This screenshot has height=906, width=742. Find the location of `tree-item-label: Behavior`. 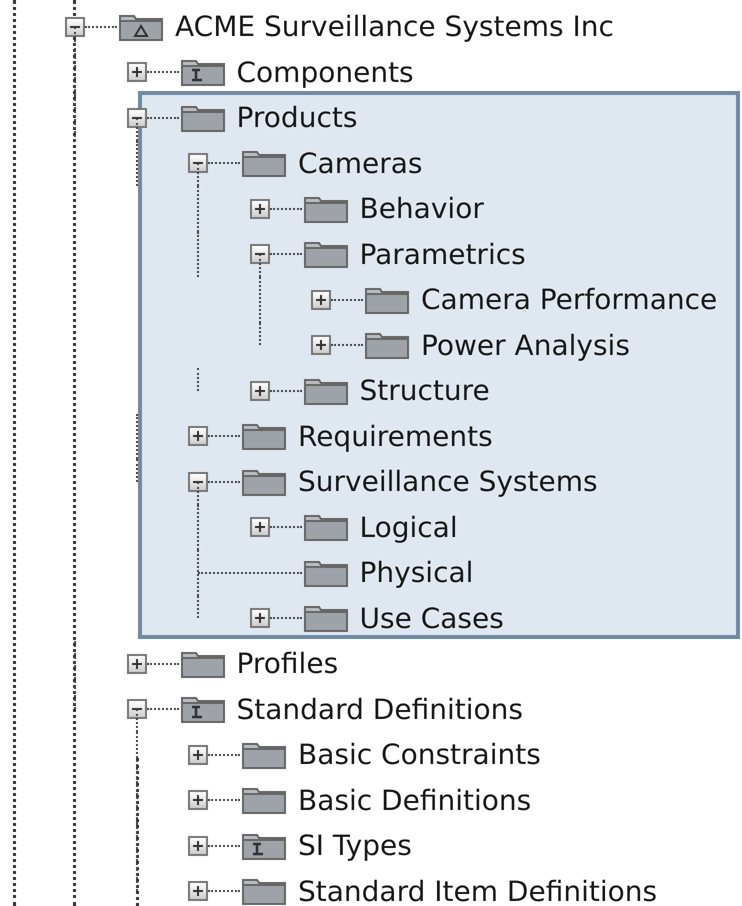

tree-item-label: Behavior is located at coordinates (422, 209).